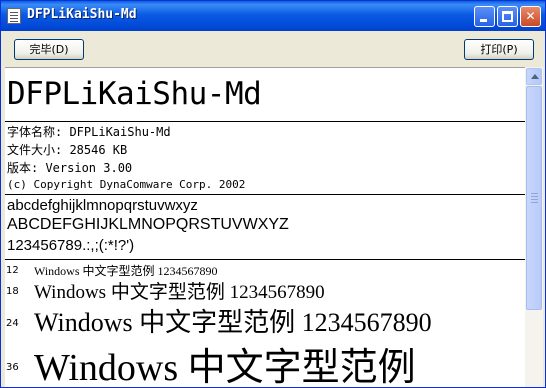 This screenshot has height=388, width=546. What do you see at coordinates (12, 291) in the screenshot?
I see `sample-size-label: 18` at bounding box center [12, 291].